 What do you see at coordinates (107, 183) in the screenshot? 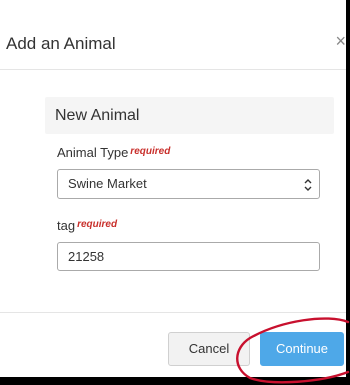
I see `animal-type-select-value: Swine Market` at bounding box center [107, 183].